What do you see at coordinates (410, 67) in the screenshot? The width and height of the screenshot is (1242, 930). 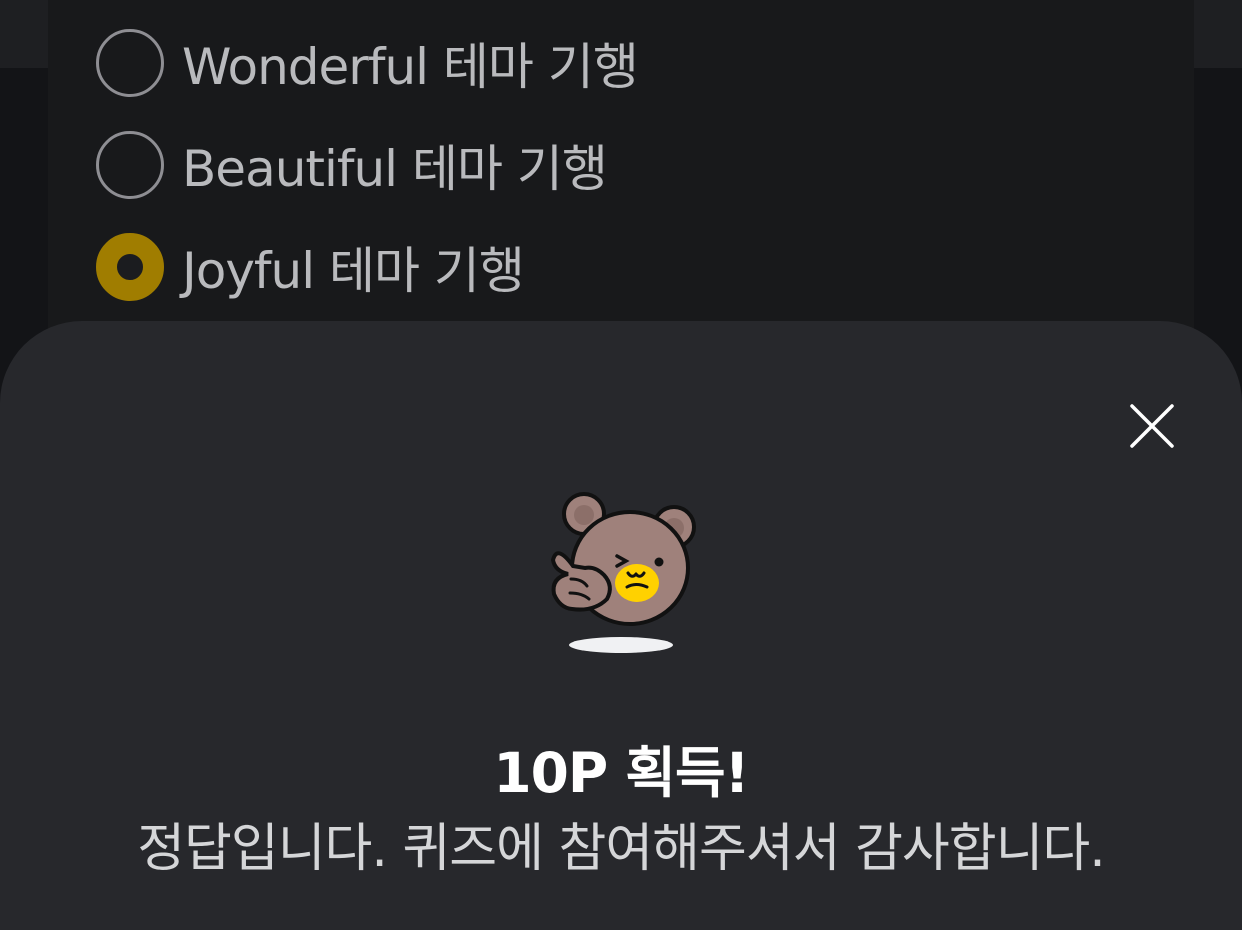 I see `quiz-option-label: Wonderful 테마 기행` at bounding box center [410, 67].